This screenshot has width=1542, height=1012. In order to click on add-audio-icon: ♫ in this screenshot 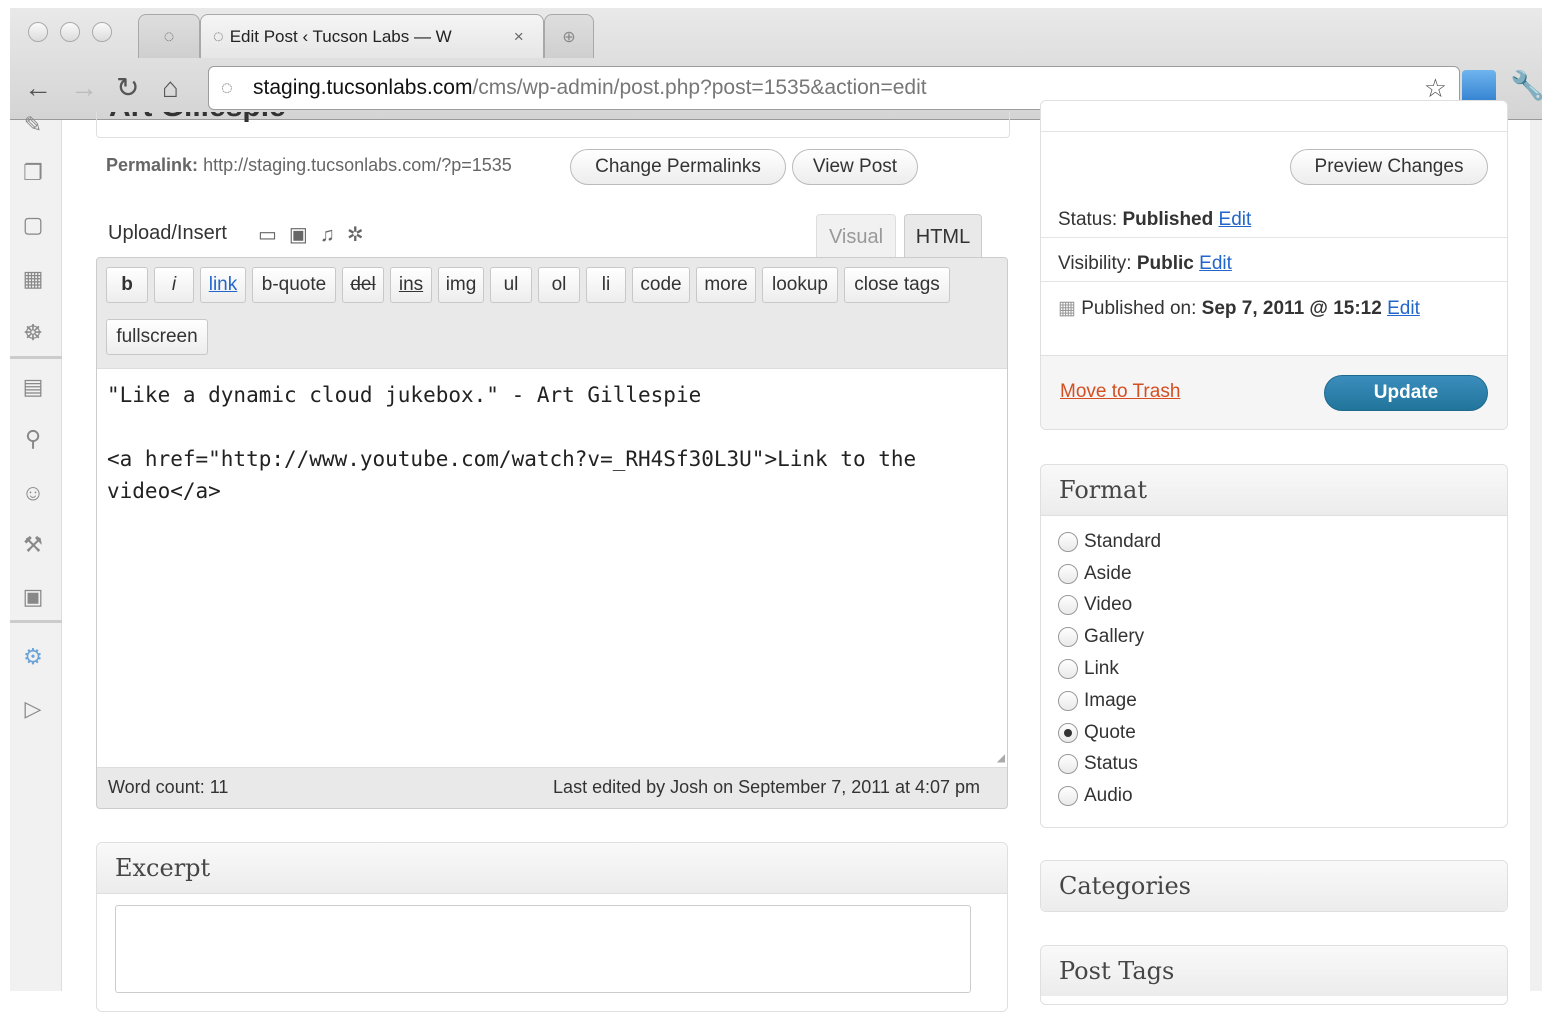, I will do `click(333, 235)`.